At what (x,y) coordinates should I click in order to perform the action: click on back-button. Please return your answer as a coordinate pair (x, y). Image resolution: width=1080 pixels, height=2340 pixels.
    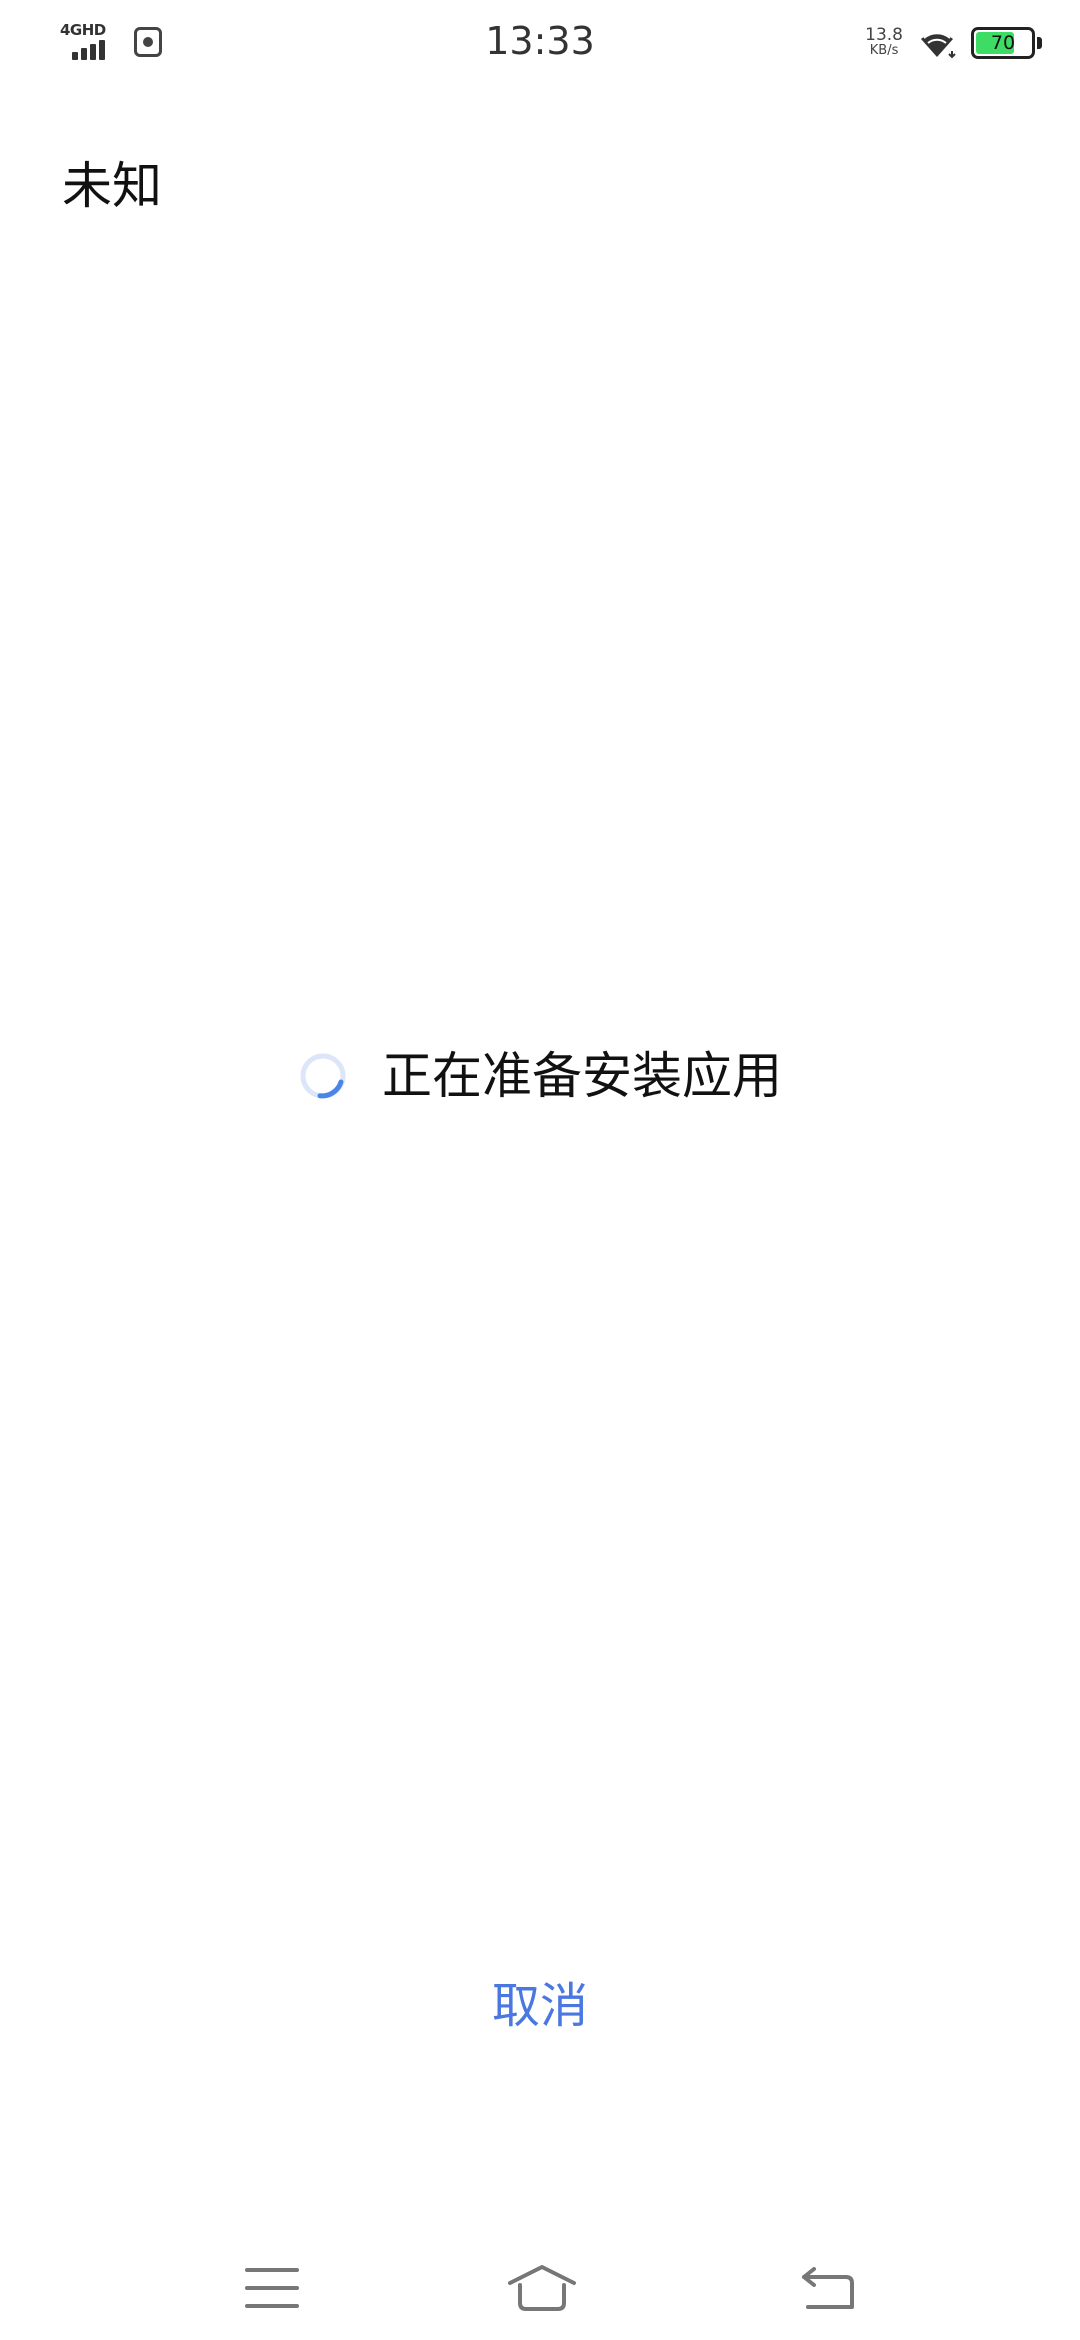
    Looking at the image, I should click on (828, 2288).